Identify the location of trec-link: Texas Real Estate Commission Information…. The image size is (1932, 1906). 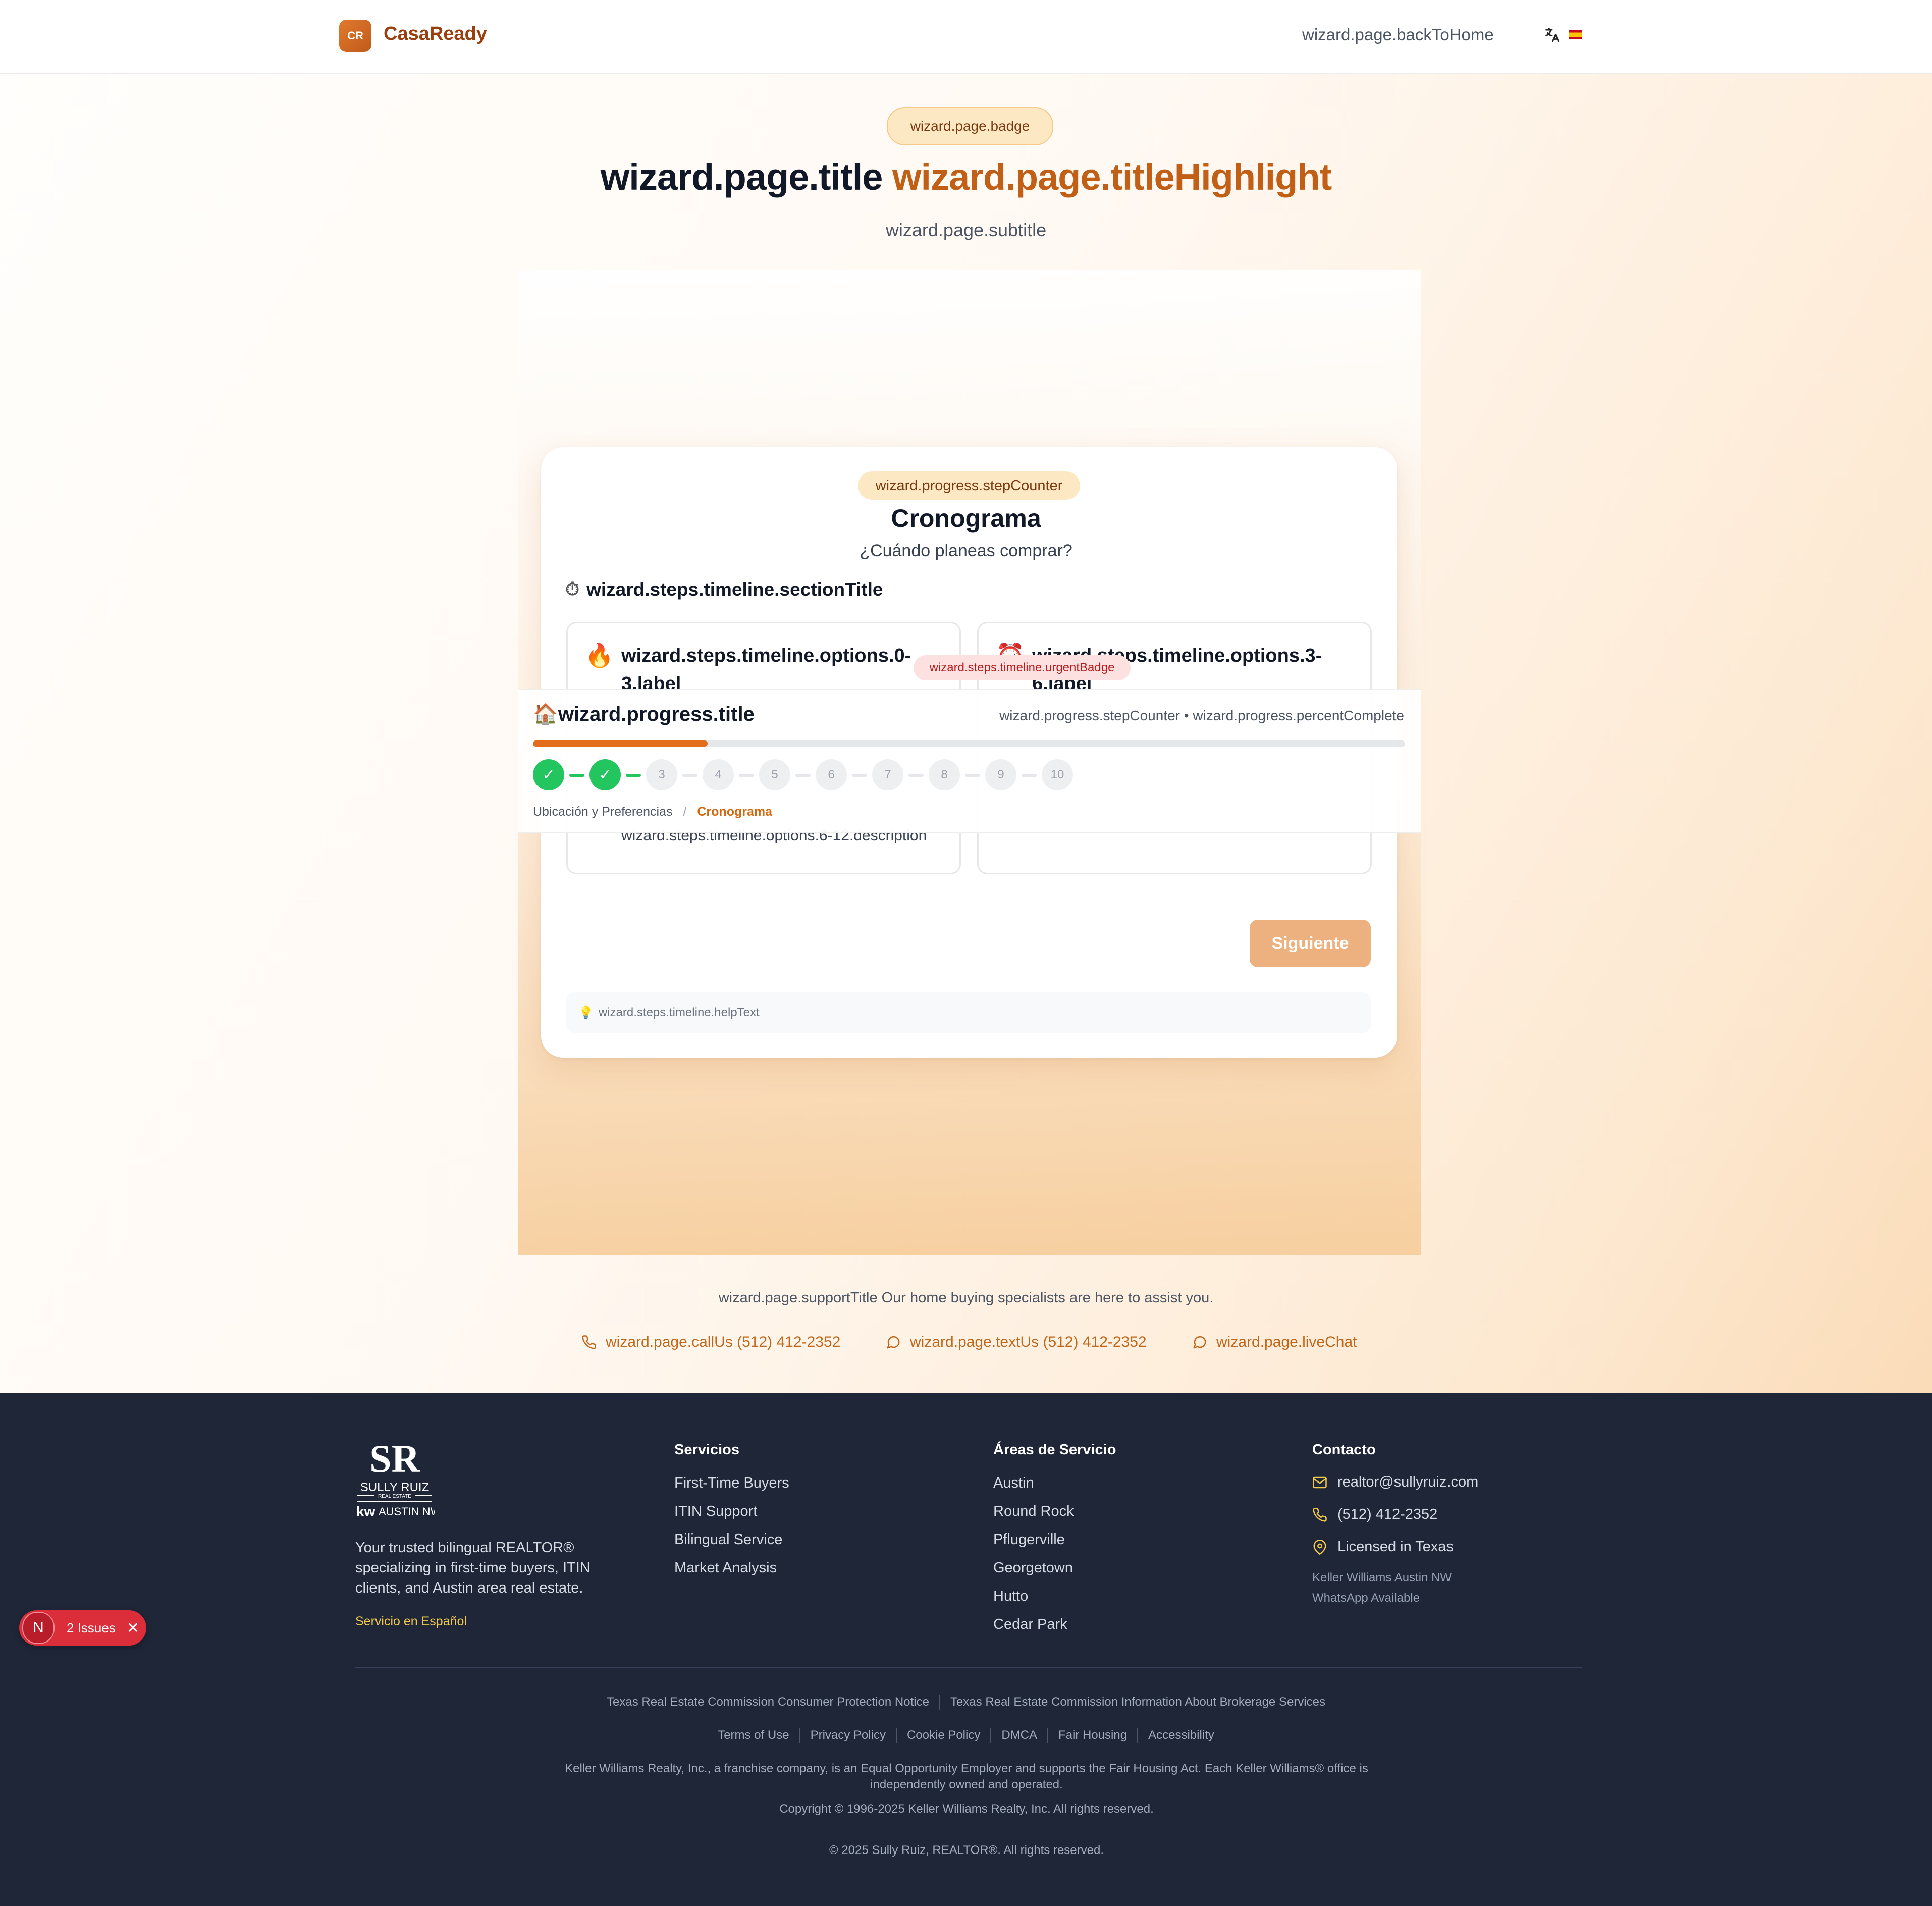
(1137, 1702).